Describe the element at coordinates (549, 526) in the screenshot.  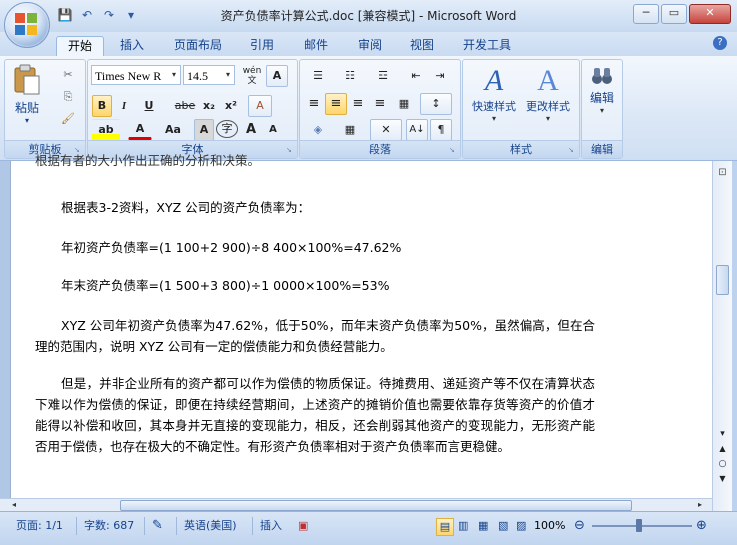
I see `zoom-level: 100%` at that location.